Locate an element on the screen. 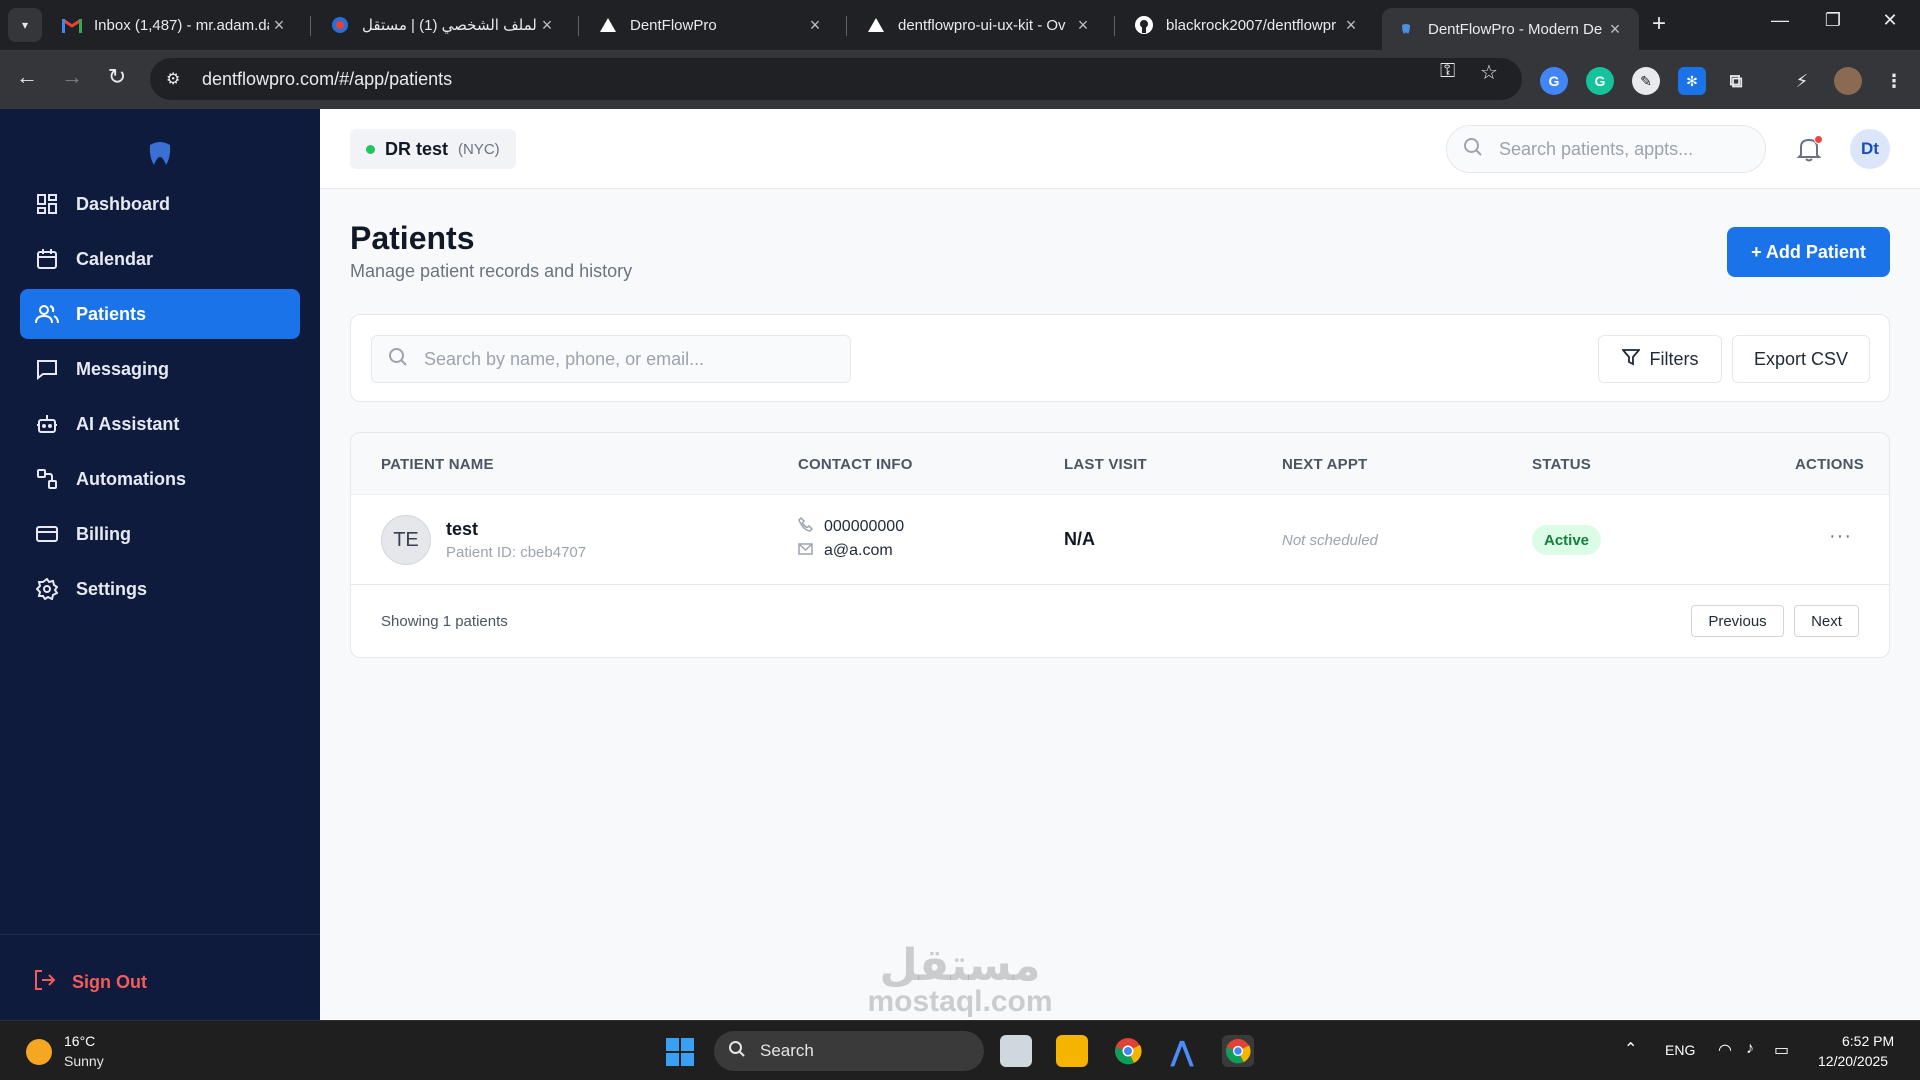 This screenshot has height=1080, width=1920. clinic-location: (NYC) is located at coordinates (479, 149).